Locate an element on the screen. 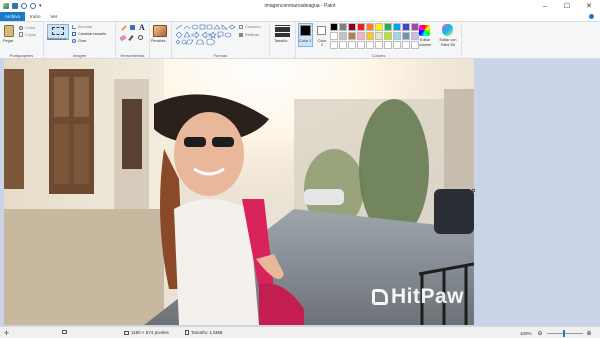  copy-button: Copiar is located at coordinates (30, 35).